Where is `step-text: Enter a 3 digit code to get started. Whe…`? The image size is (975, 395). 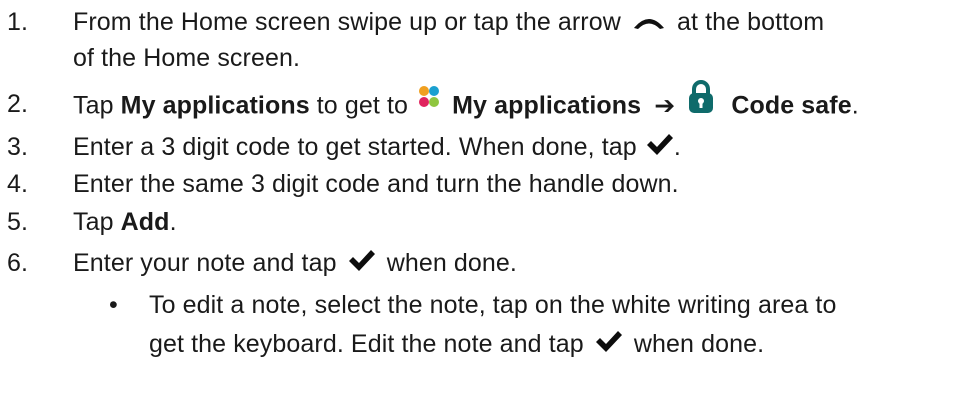
step-text: Enter a 3 digit code to get started. Whe… is located at coordinates (377, 147).